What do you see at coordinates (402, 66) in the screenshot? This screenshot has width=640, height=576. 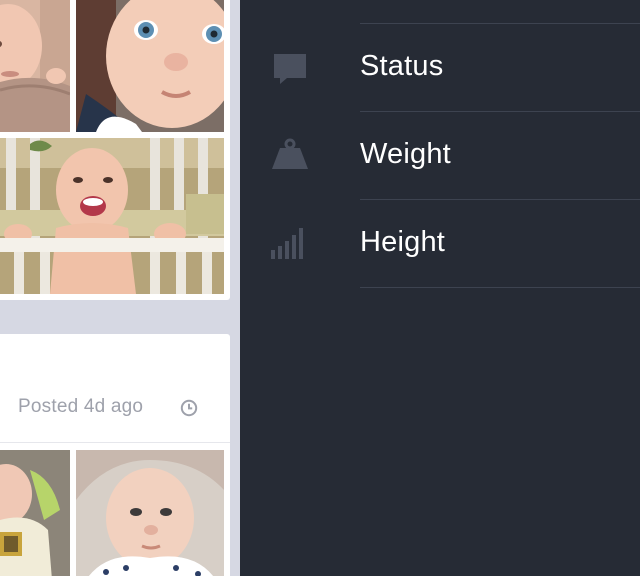 I see `menu-item-label: Status` at bounding box center [402, 66].